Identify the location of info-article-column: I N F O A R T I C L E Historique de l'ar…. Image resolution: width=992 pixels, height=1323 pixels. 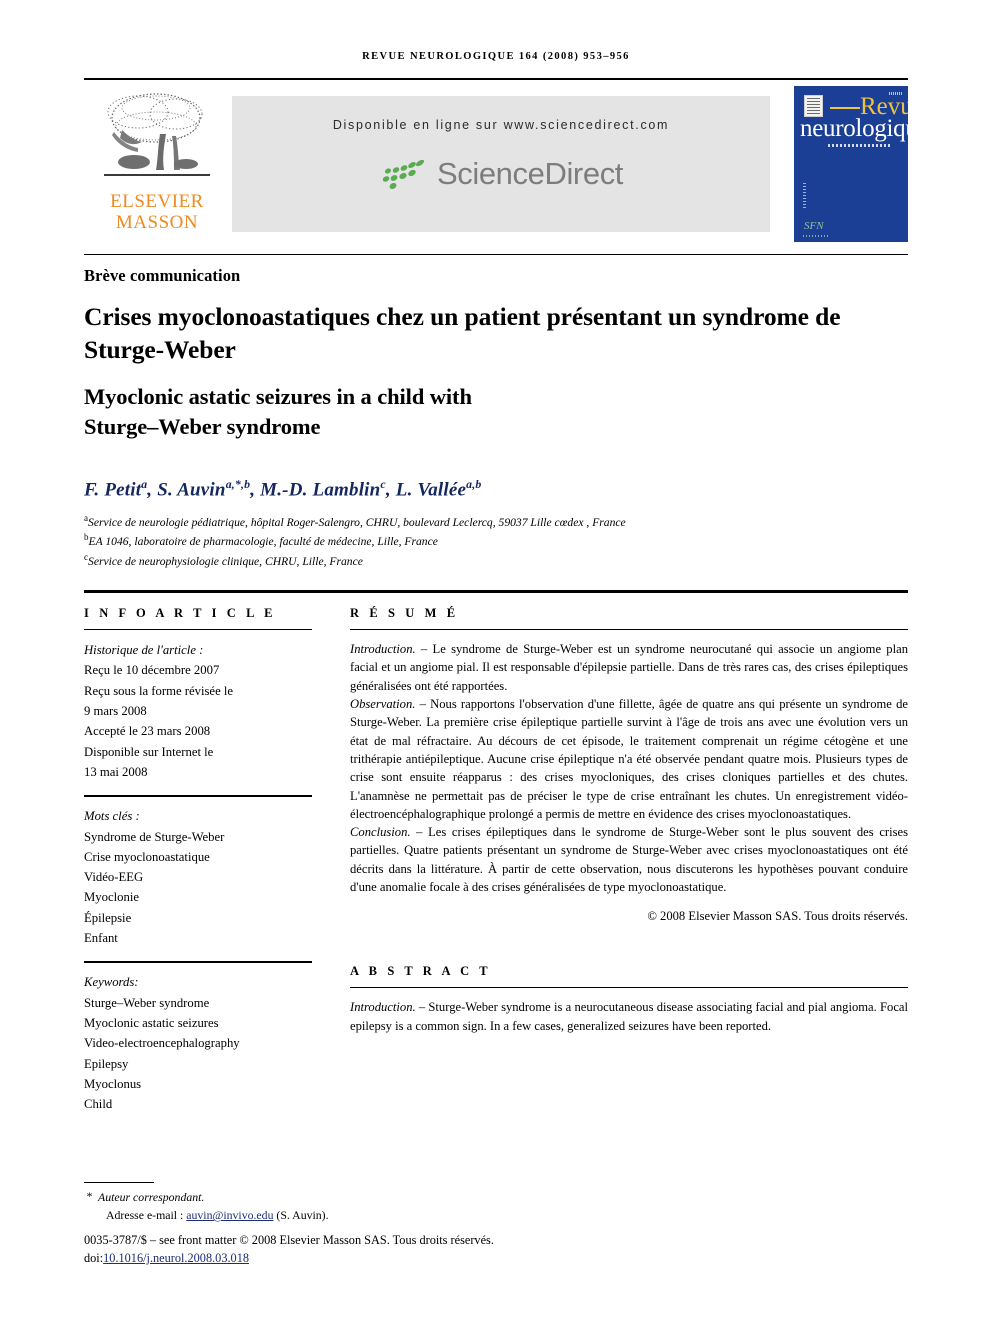
(198, 860).